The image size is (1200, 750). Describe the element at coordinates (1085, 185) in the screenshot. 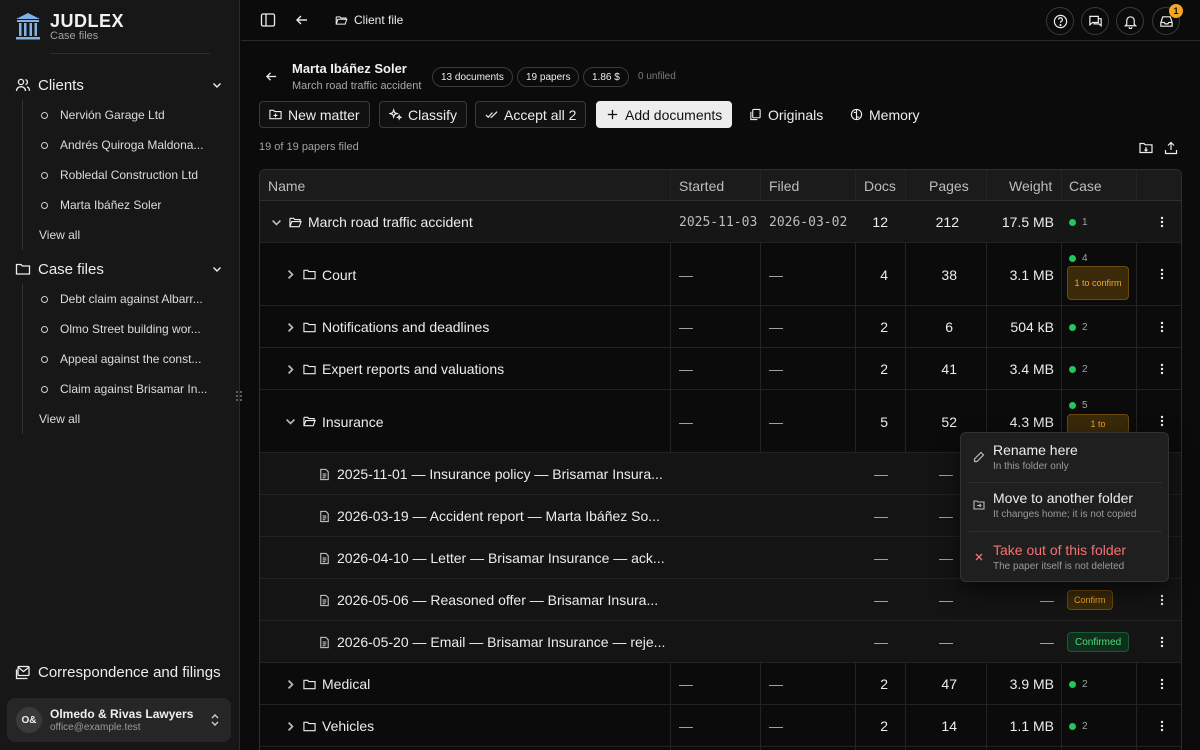

I see `column-case: Case` at that location.